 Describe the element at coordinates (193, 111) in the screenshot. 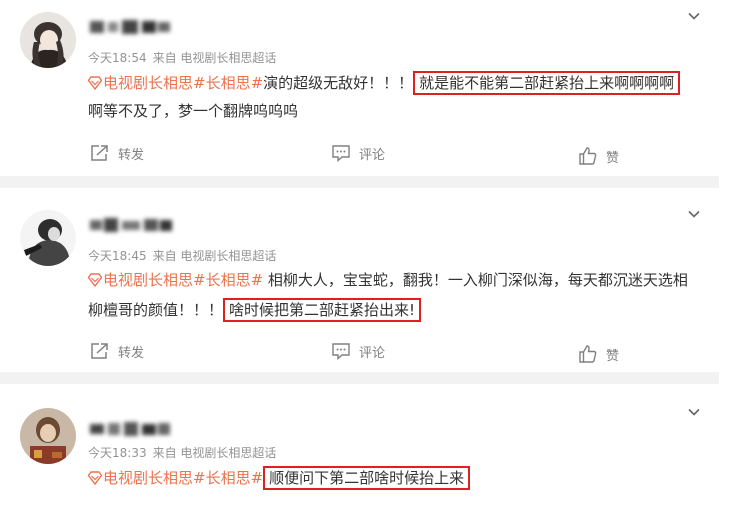

I see `post-body-cont: 啊等不及了，梦一个翻牌呜呜呜` at that location.